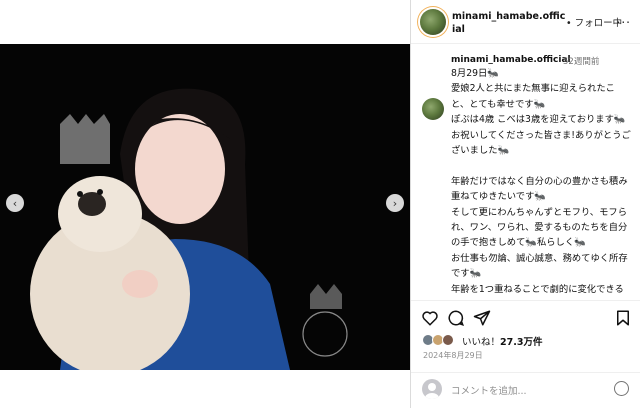  I want to click on likes-summary: いいね！27.3万件, so click(502, 341).